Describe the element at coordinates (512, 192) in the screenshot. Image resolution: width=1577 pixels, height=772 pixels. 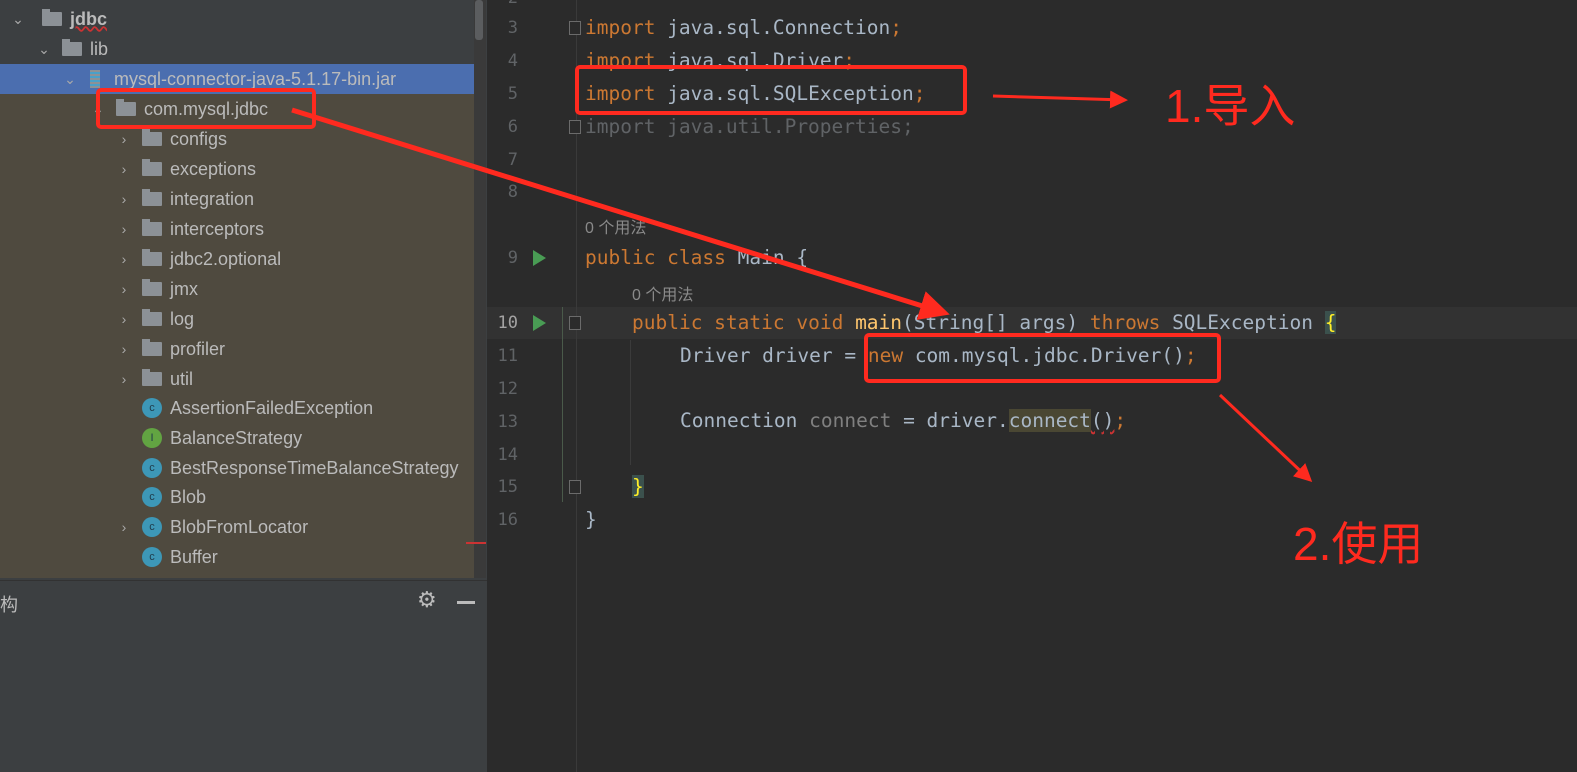
I see `line-number: 8` at that location.